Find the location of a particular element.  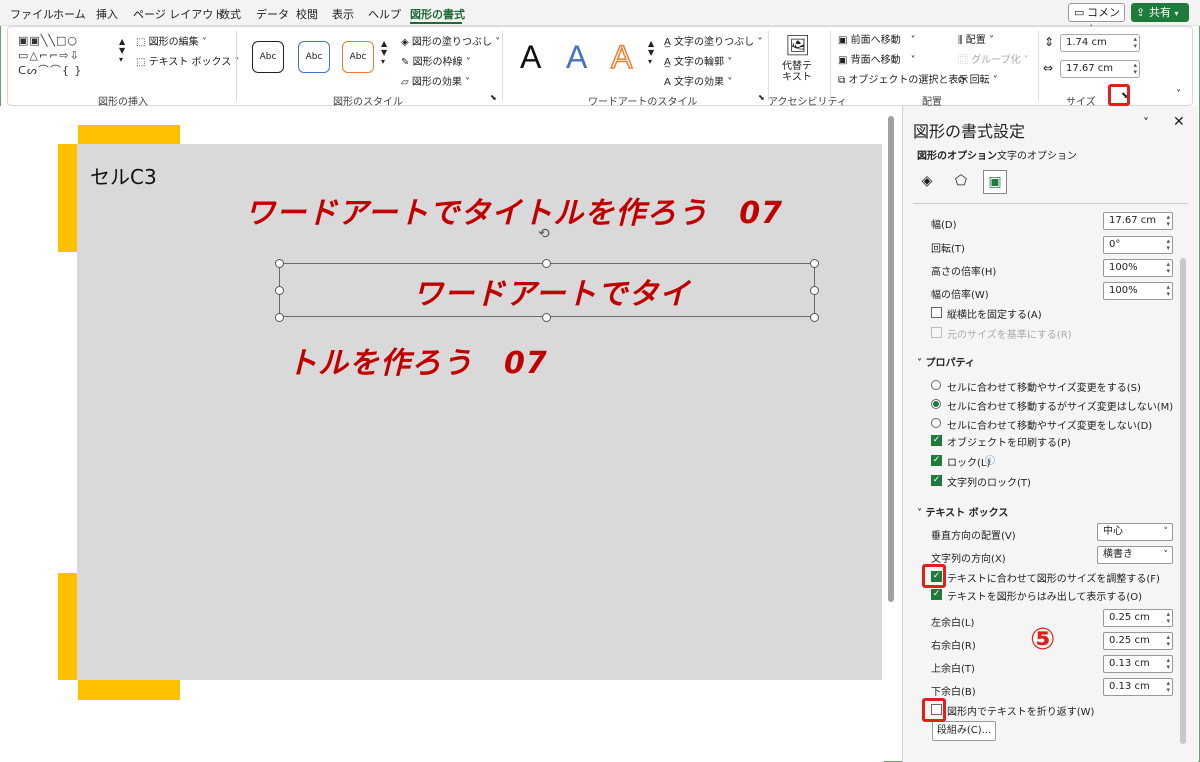

lock-text-checkbox: ✓ is located at coordinates (936, 480).